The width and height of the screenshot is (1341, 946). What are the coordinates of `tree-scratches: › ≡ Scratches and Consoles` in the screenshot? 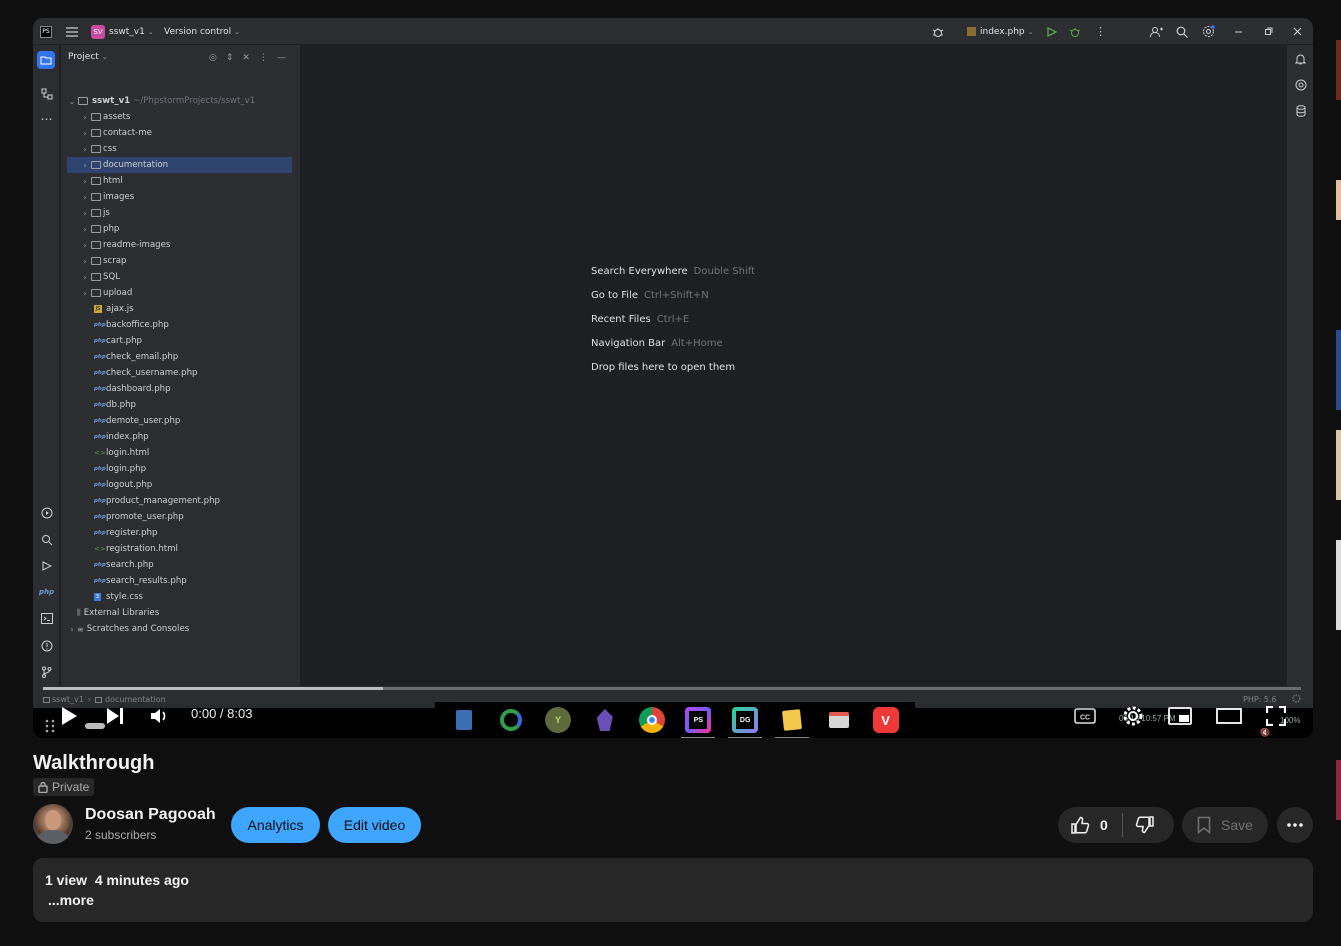 It's located at (179, 629).